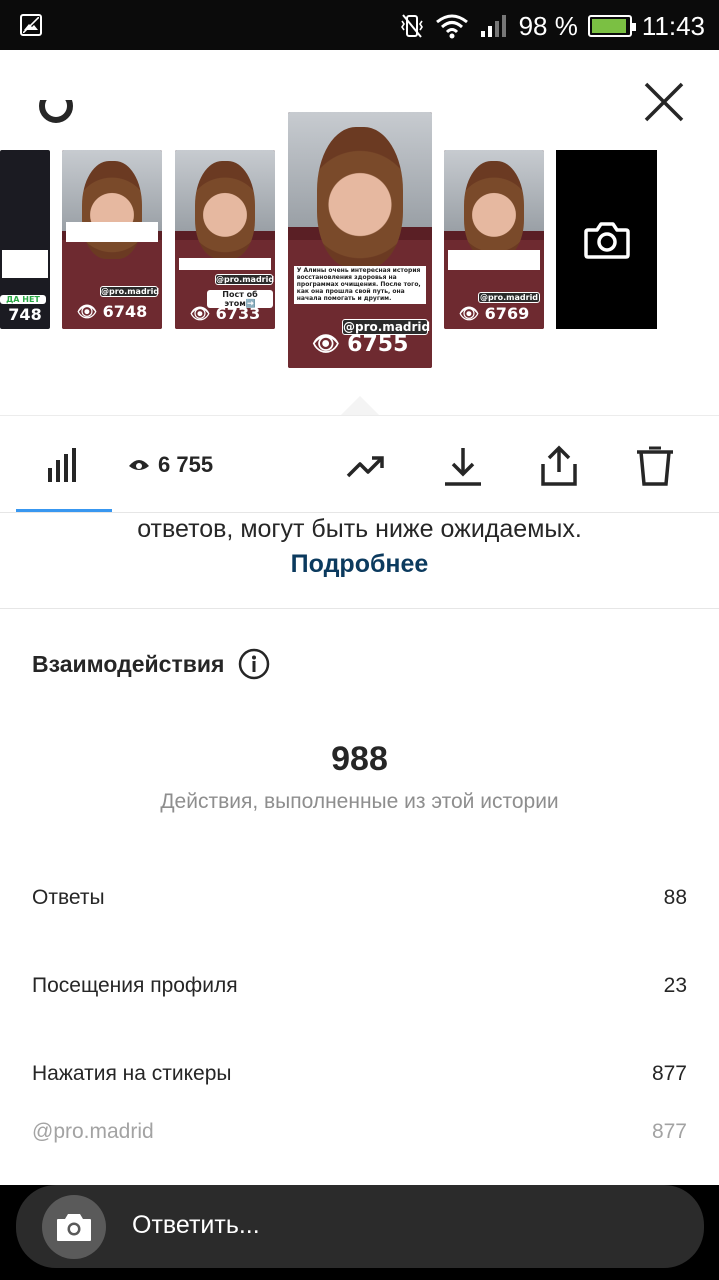 The image size is (719, 1280). I want to click on share-icon, so click(559, 466).